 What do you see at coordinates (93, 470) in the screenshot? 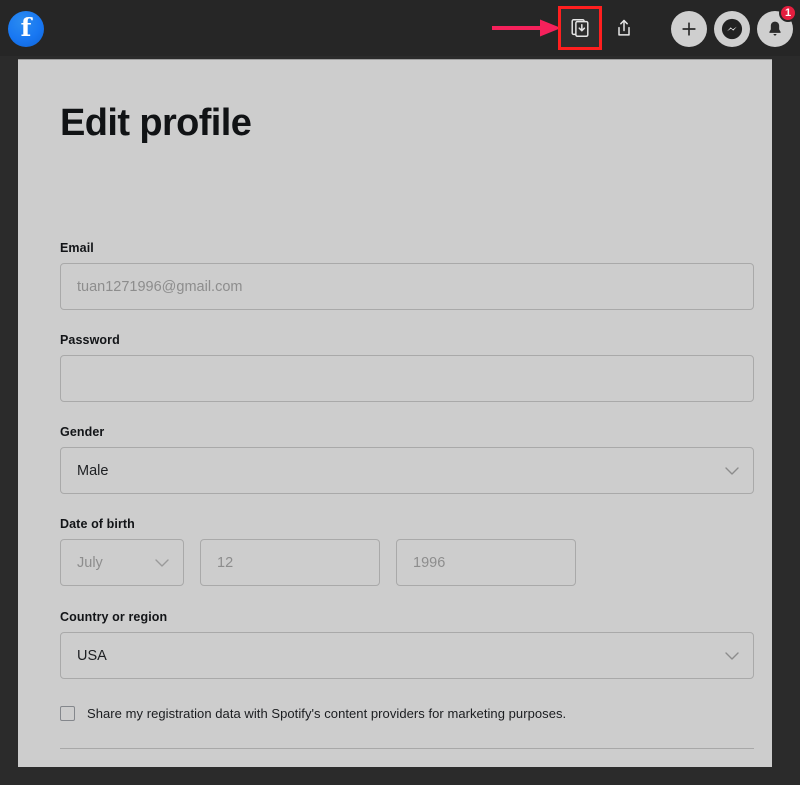
I see `gender-value: Male` at bounding box center [93, 470].